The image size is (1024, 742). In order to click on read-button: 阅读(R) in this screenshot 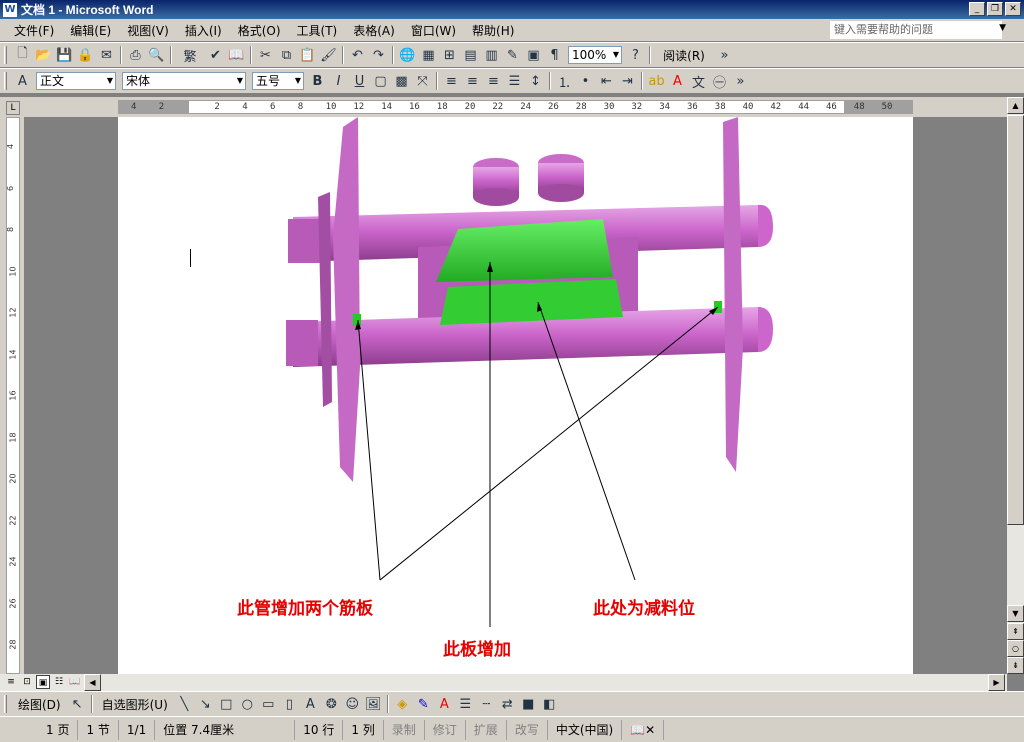, I will do `click(684, 55)`.